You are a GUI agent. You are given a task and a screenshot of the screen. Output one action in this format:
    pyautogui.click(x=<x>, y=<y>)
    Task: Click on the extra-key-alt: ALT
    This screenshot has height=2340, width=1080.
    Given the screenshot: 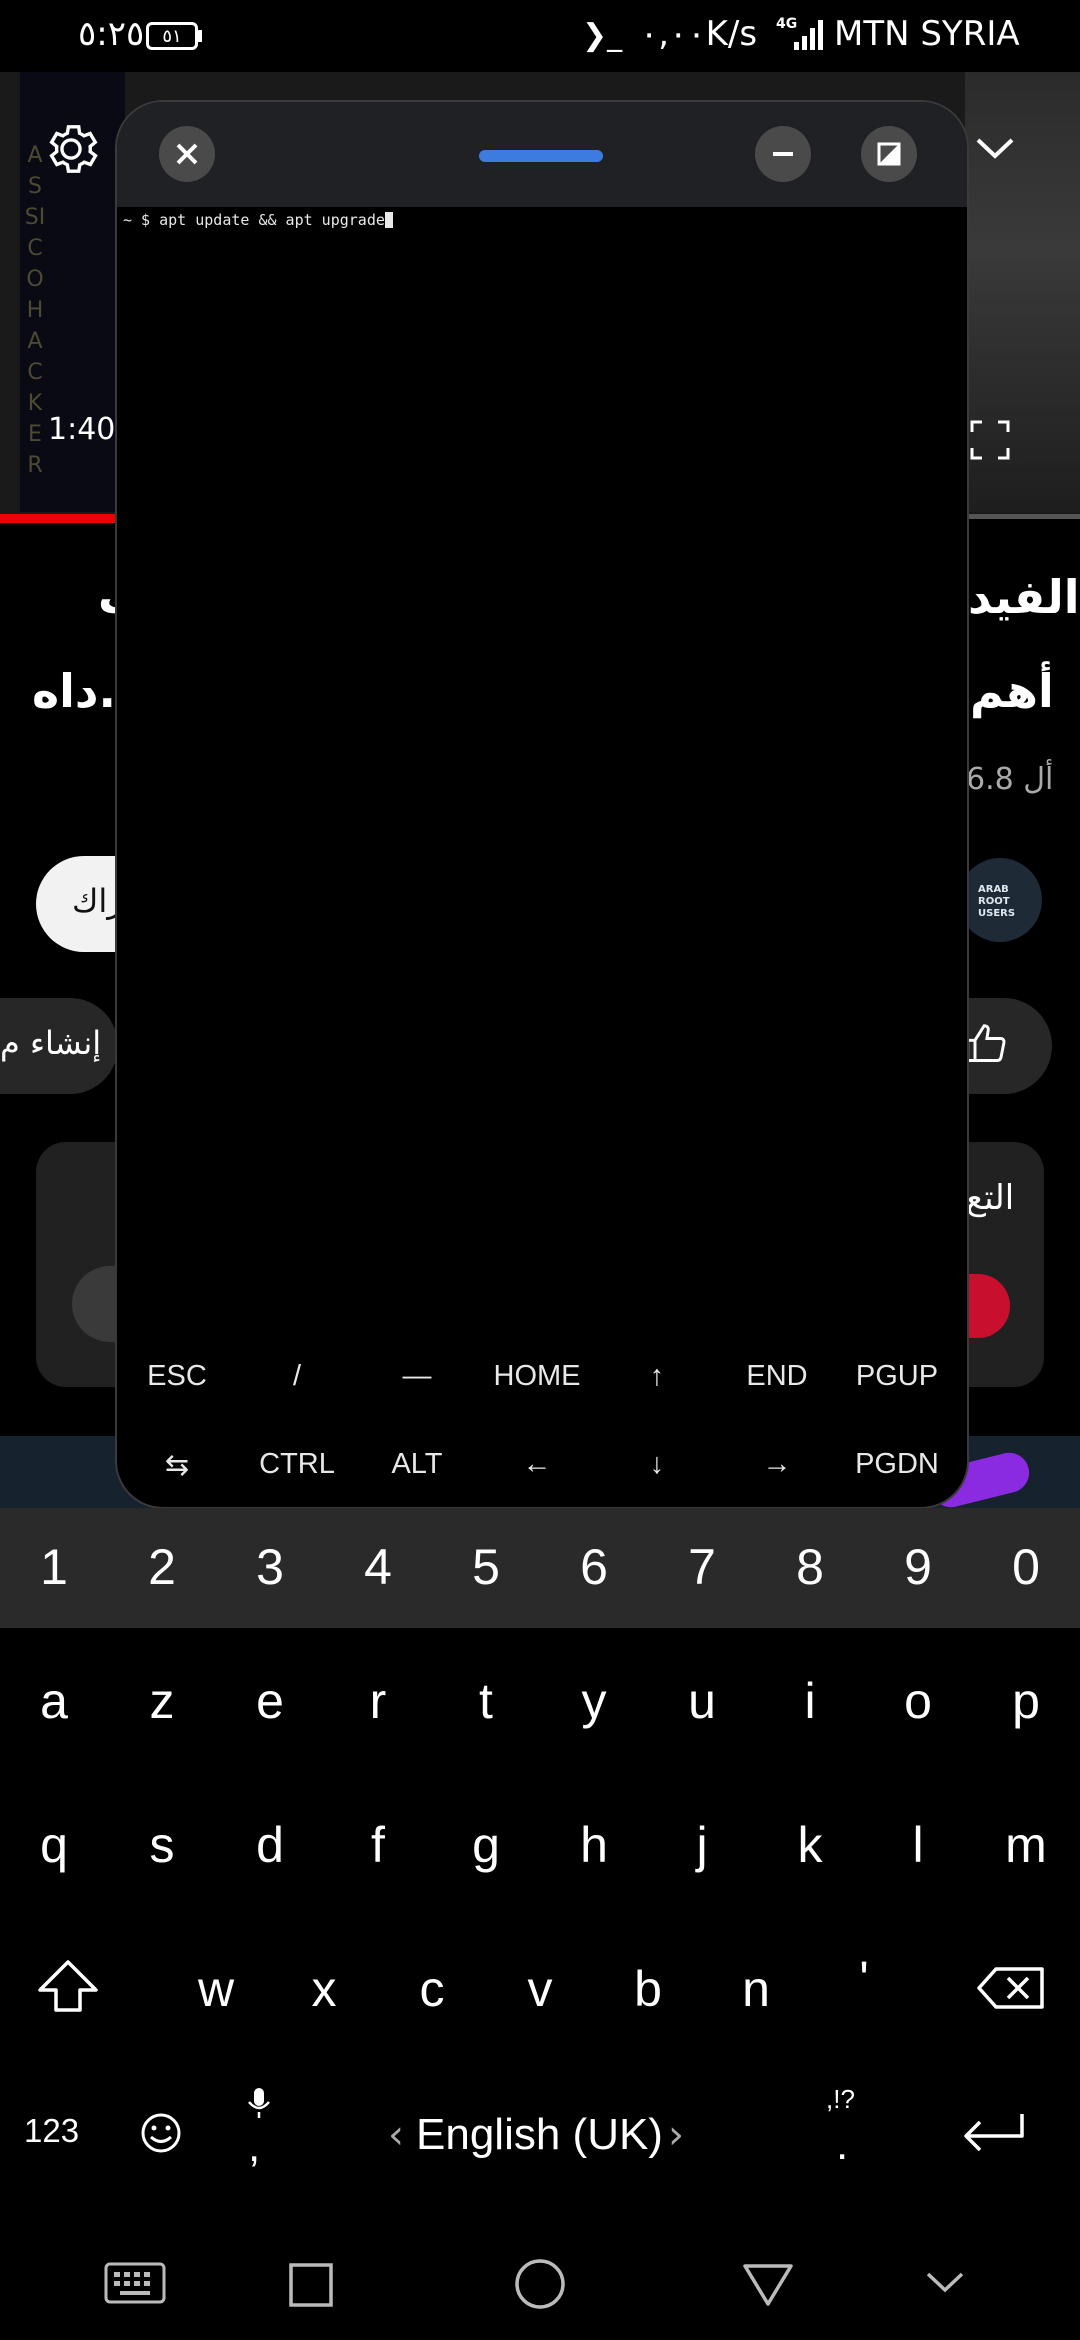 What is the action you would take?
    pyautogui.click(x=417, y=1464)
    